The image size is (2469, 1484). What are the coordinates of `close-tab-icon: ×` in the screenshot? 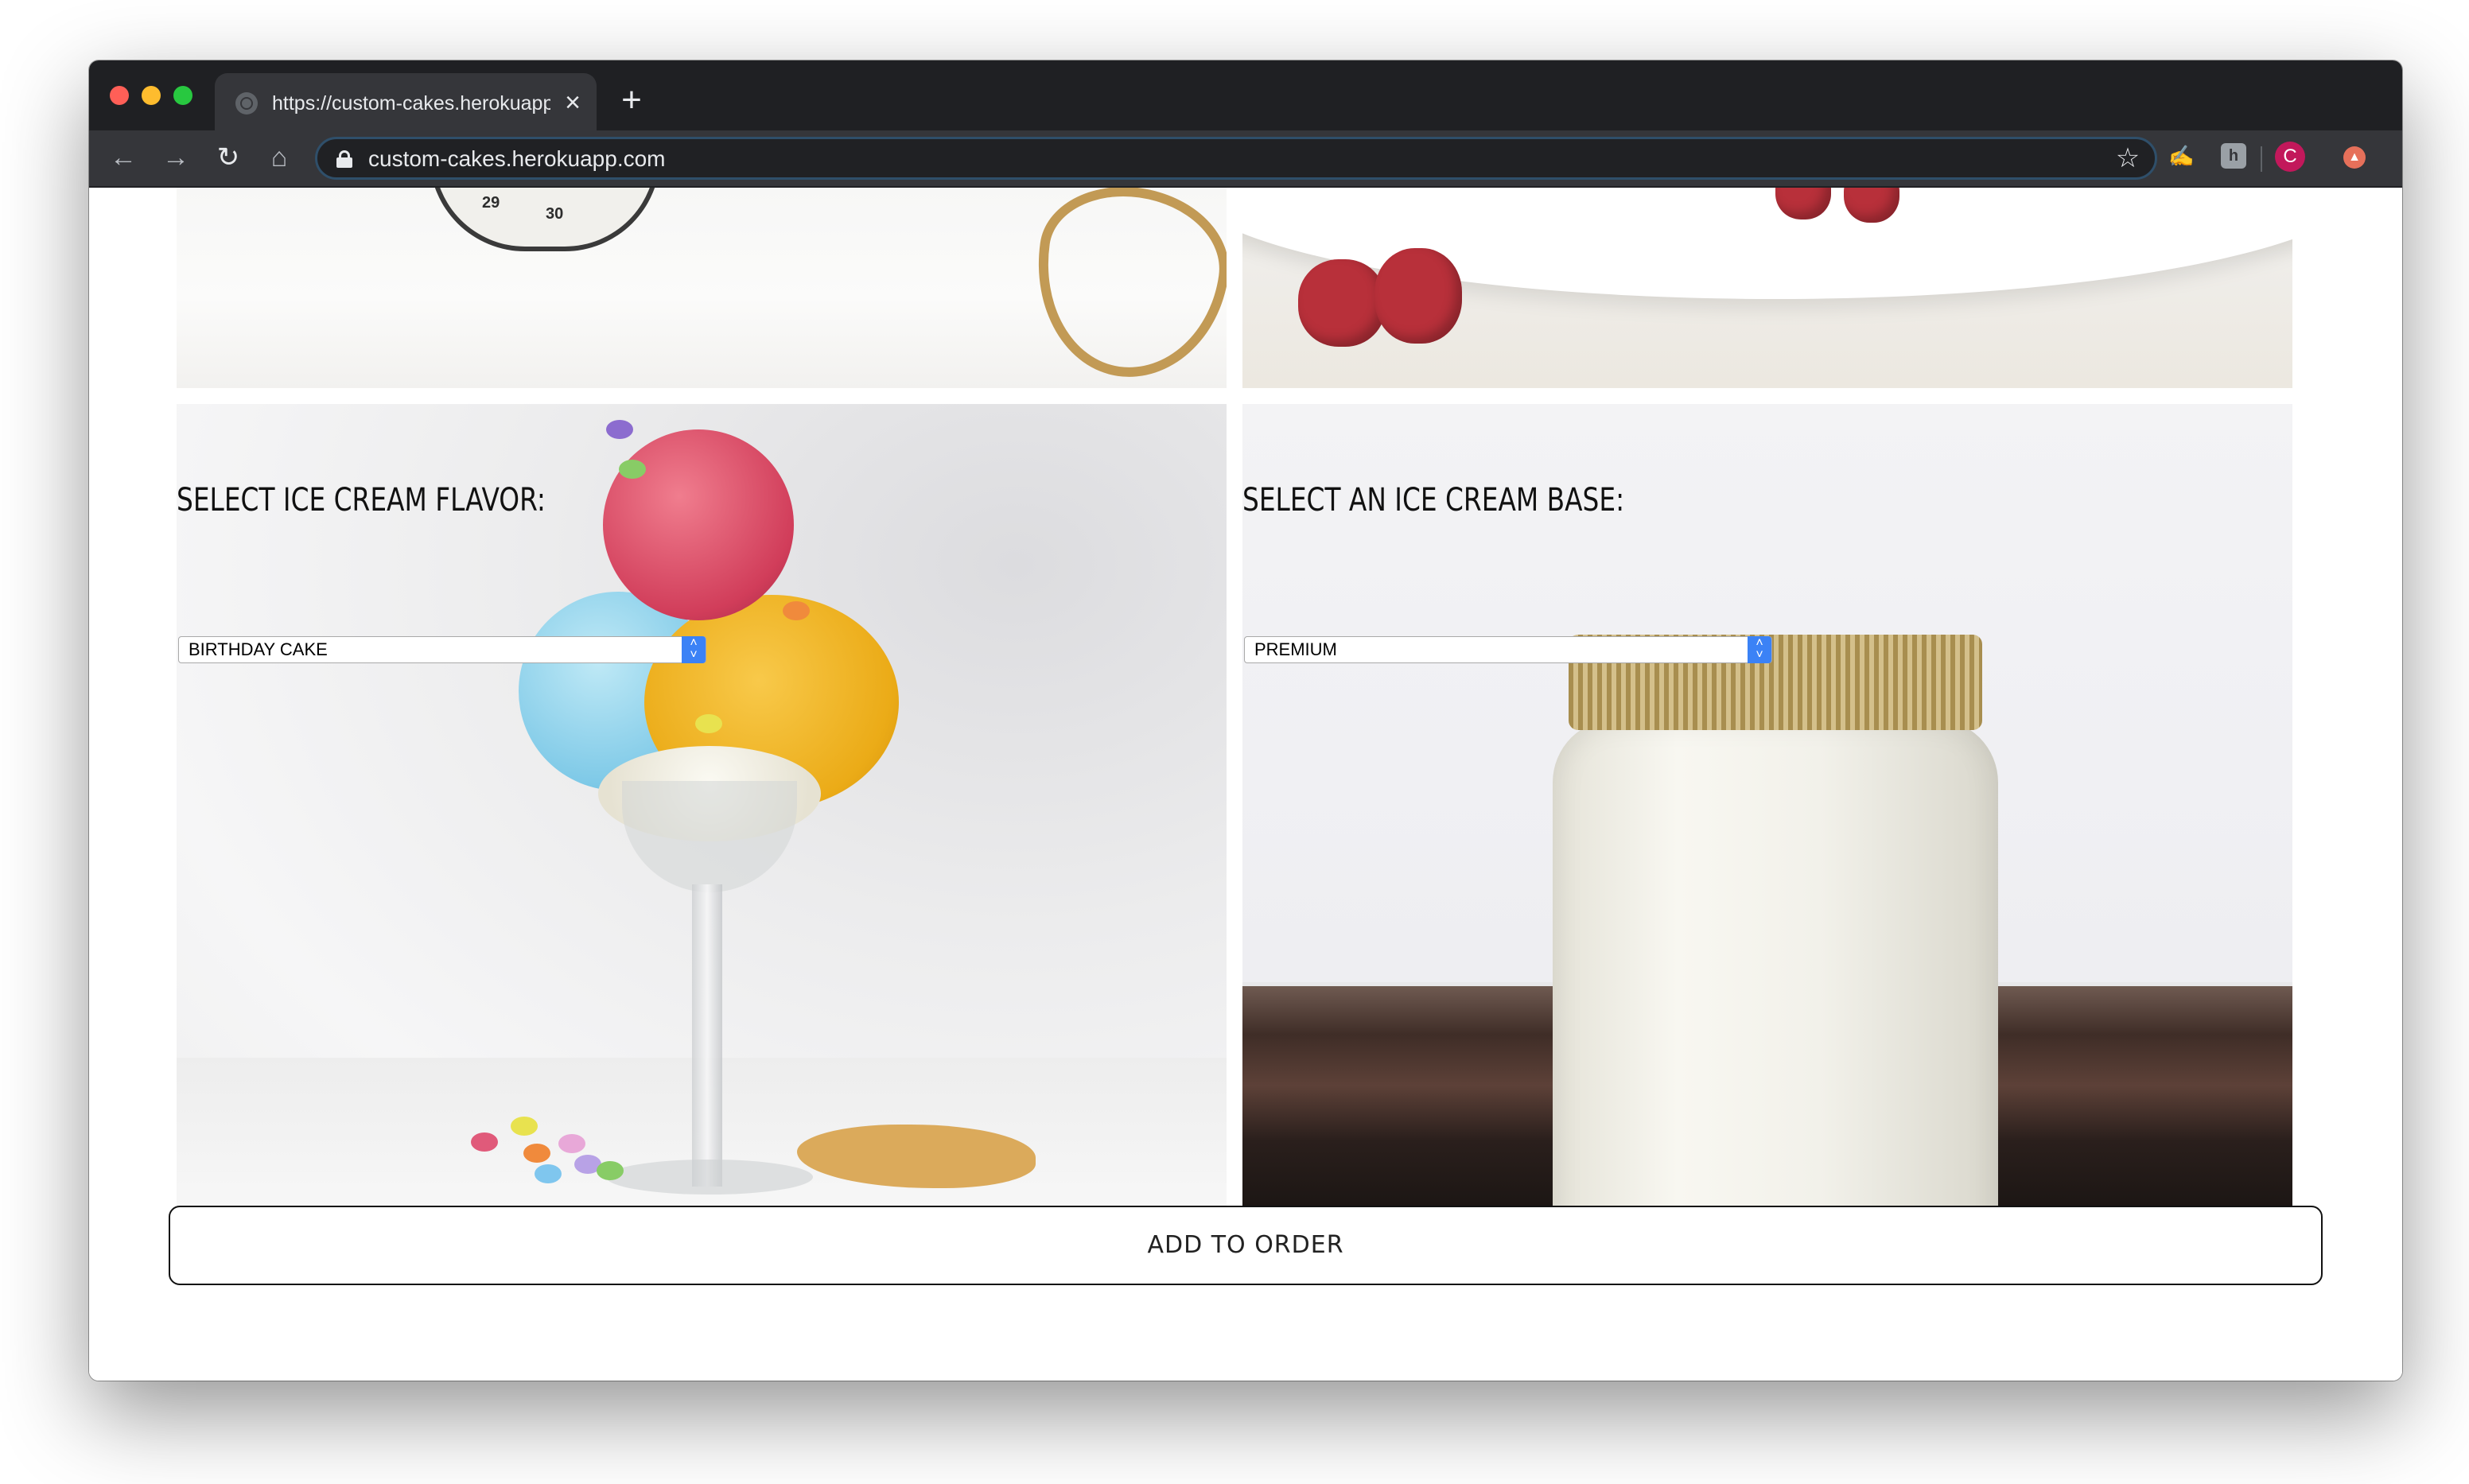 It's located at (572, 104).